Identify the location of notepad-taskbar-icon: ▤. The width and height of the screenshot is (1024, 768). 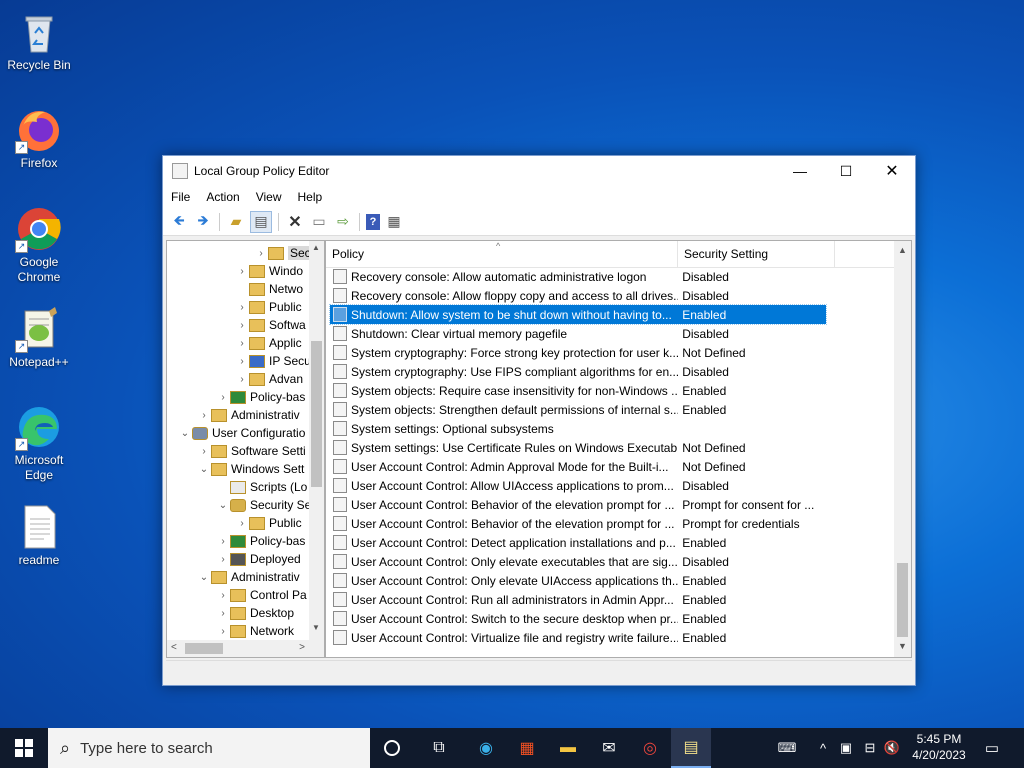
(691, 748).